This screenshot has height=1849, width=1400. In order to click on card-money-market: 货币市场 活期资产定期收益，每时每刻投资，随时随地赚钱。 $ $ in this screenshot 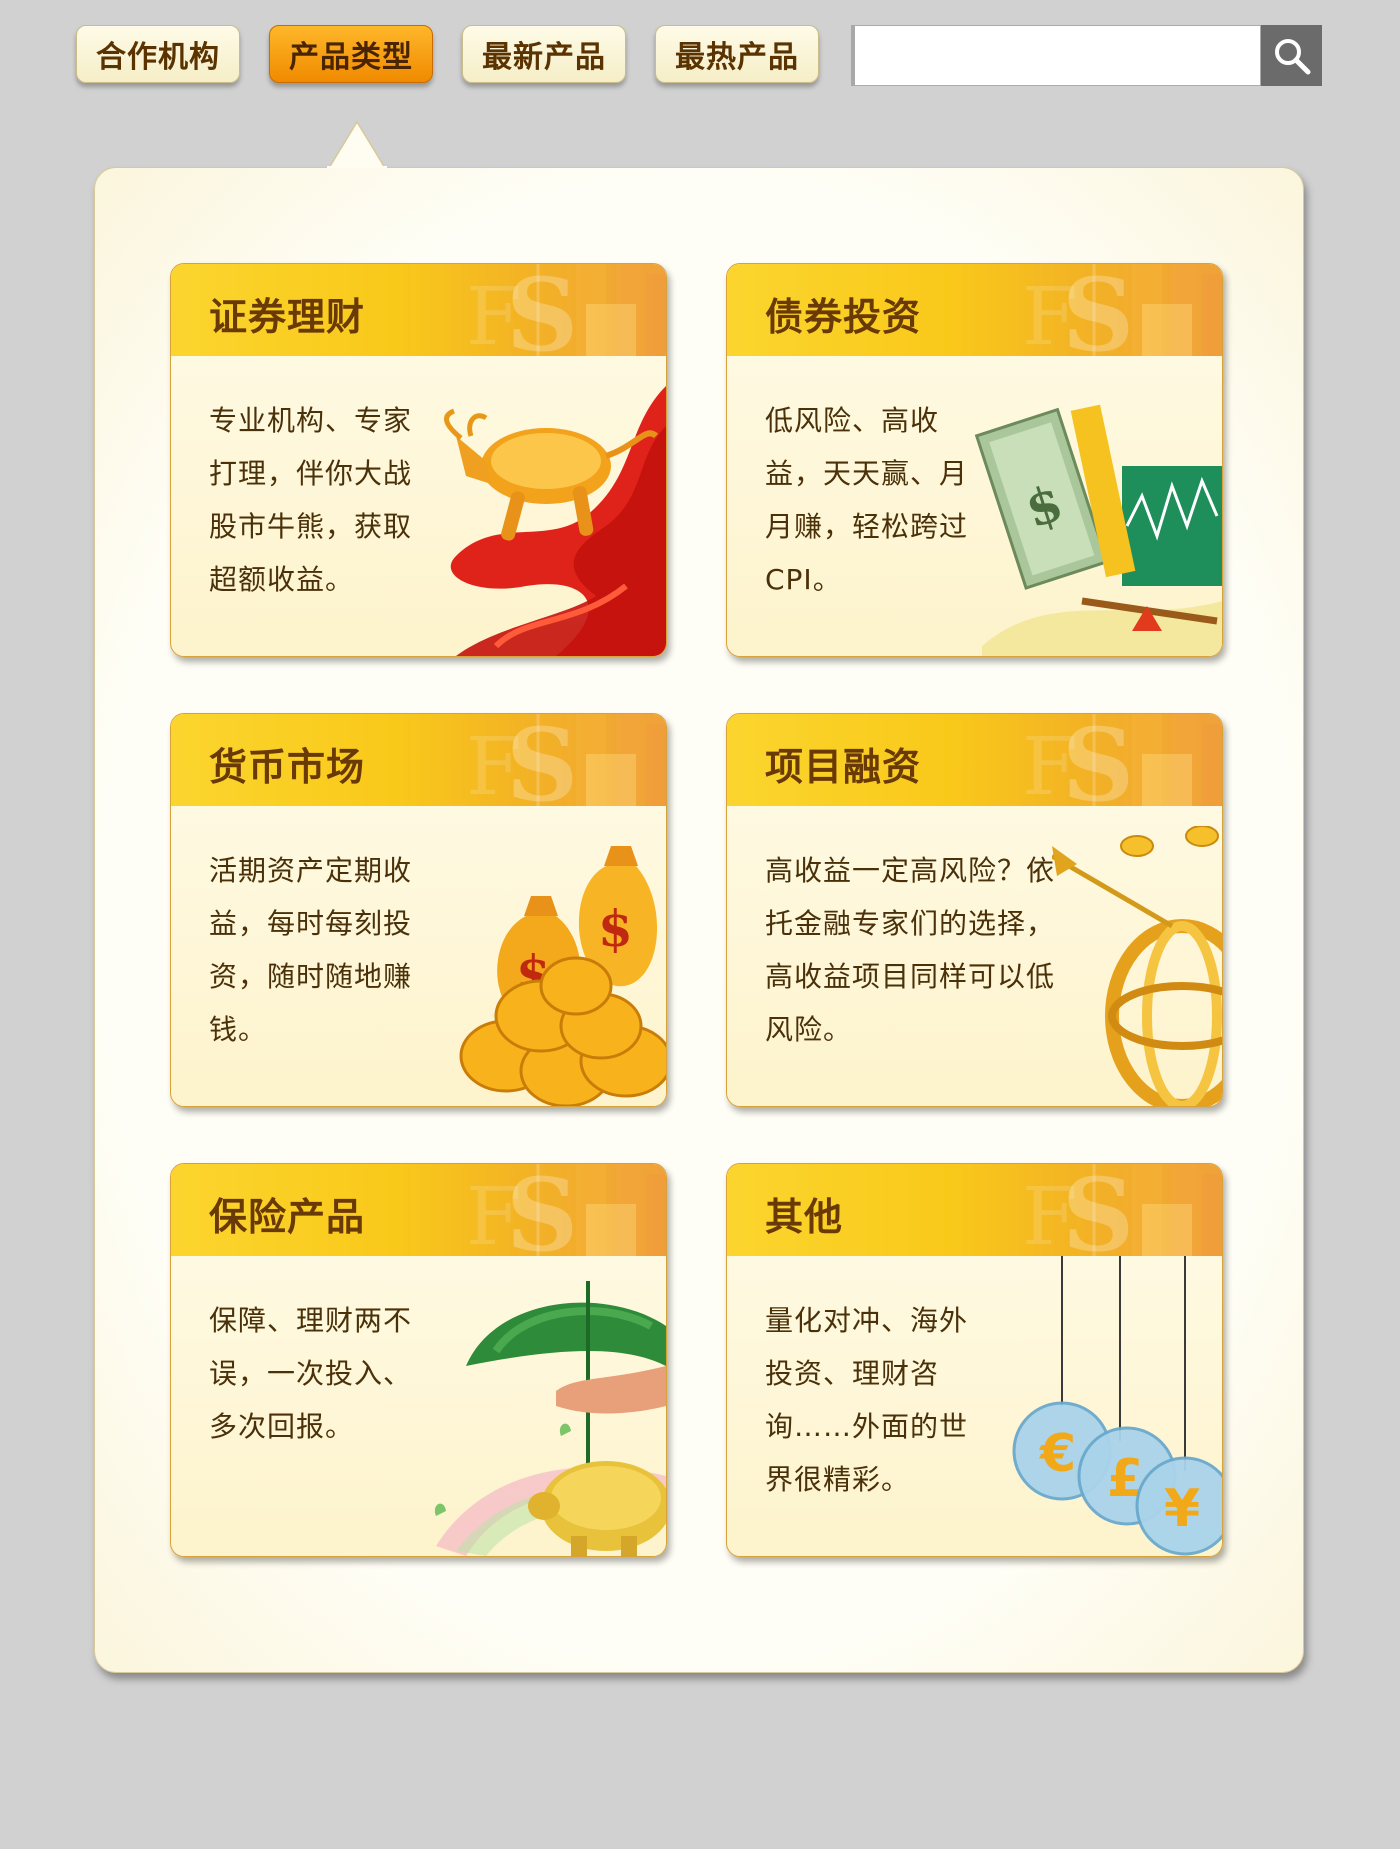, I will do `click(418, 910)`.